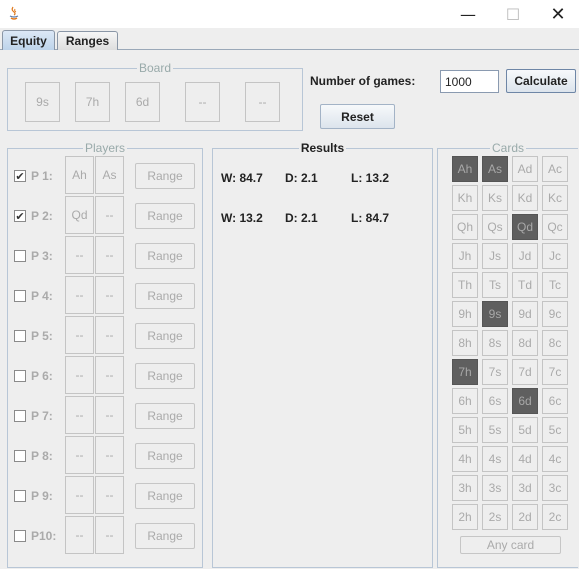 This screenshot has width=579, height=569. Describe the element at coordinates (525, 314) in the screenshot. I see `card-cell-9d: 9d` at that location.